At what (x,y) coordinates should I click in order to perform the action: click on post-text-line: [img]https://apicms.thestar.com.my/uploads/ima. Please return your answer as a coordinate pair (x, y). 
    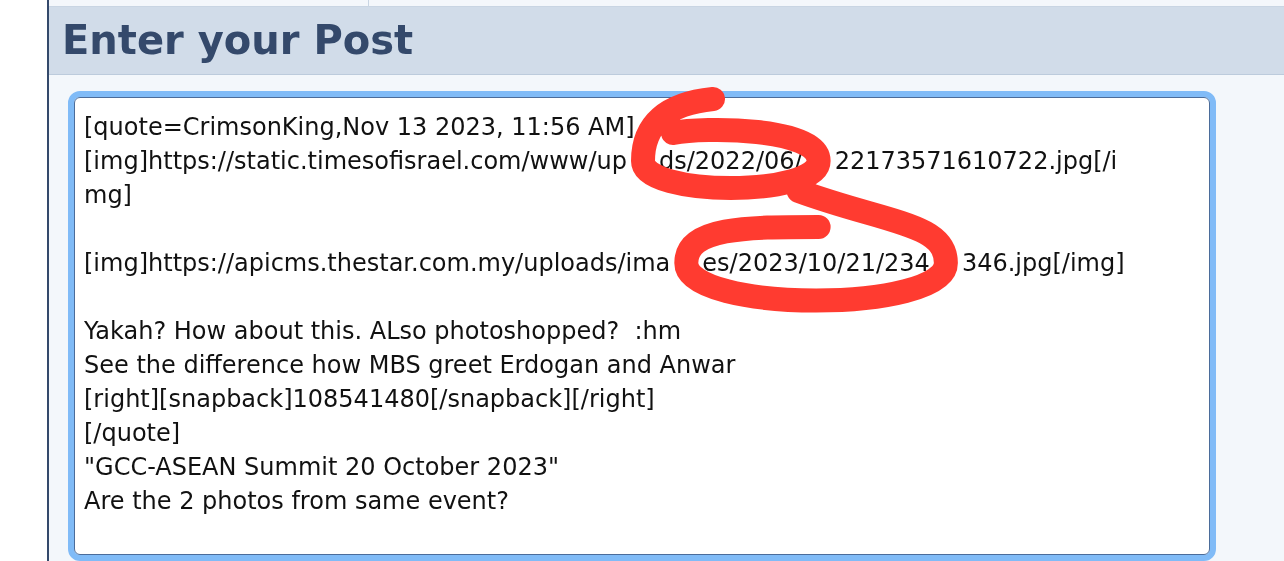
    Looking at the image, I should click on (377, 263).